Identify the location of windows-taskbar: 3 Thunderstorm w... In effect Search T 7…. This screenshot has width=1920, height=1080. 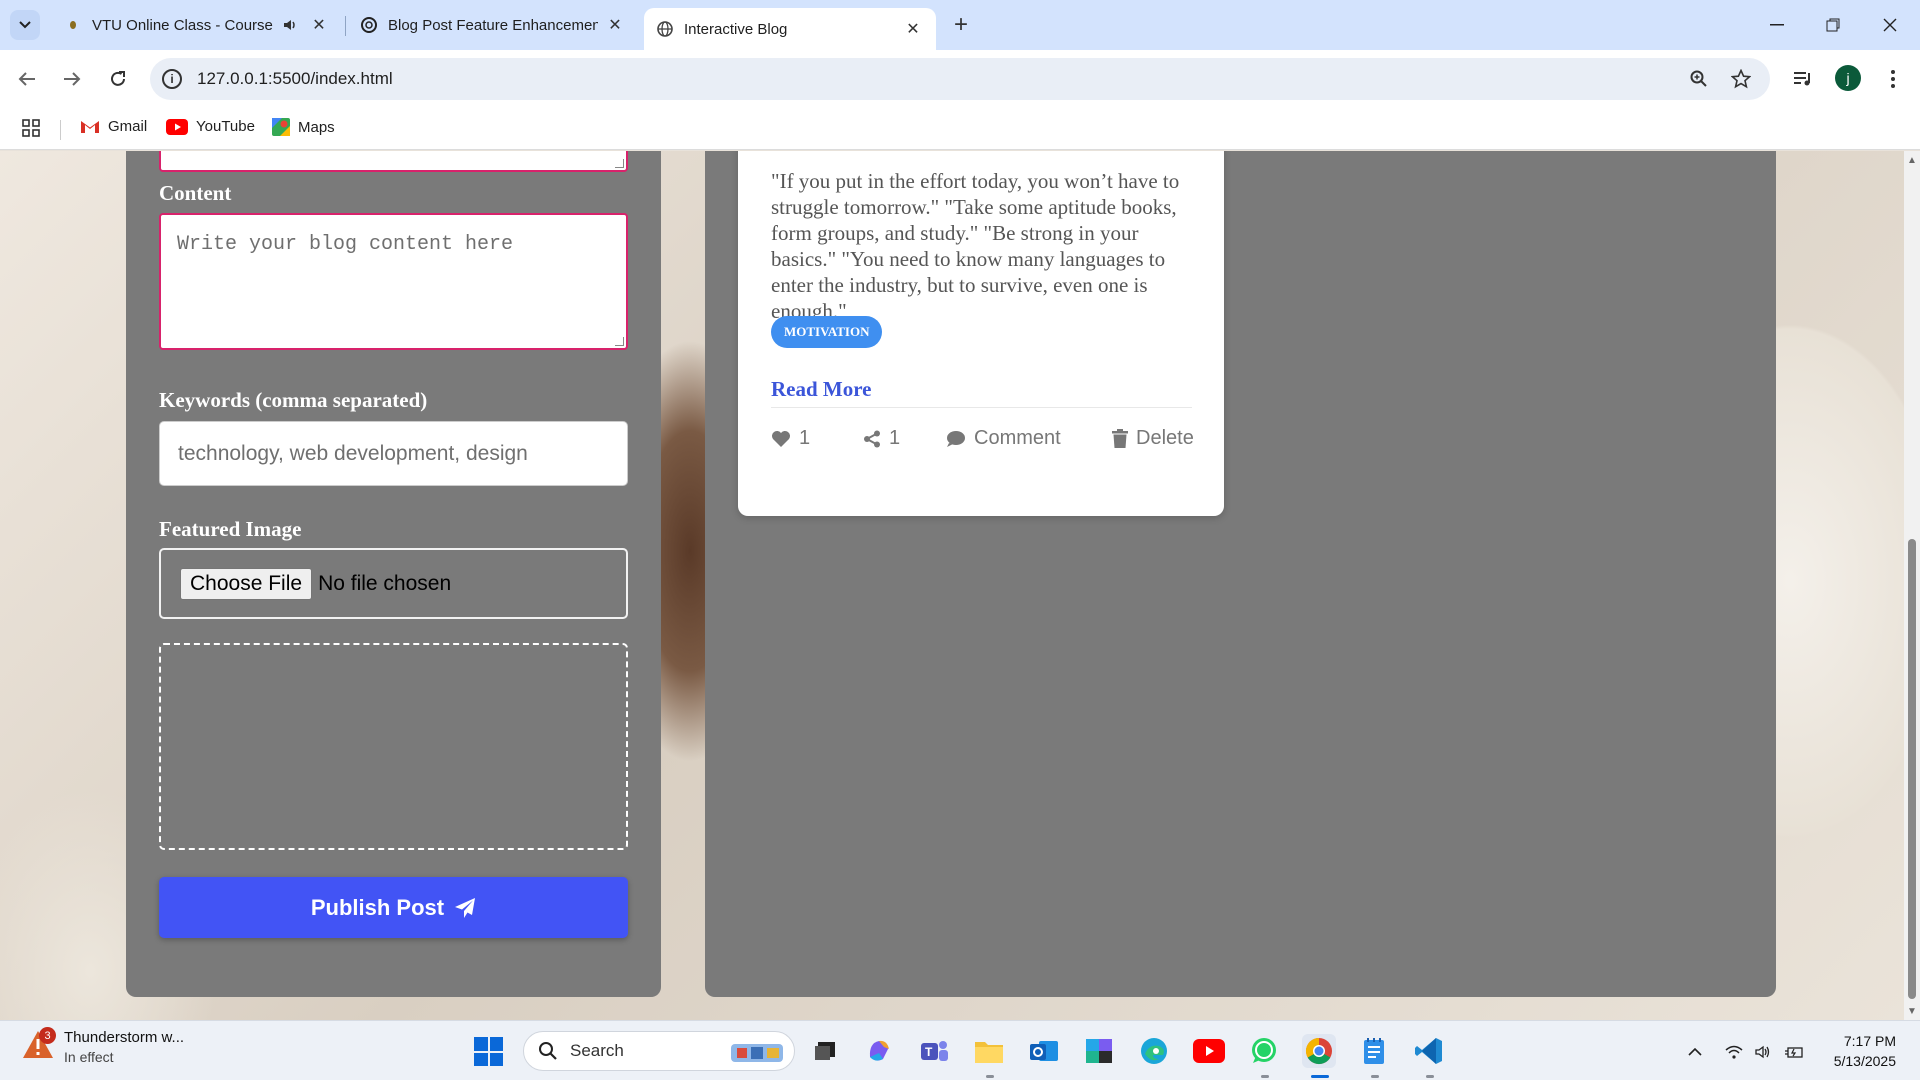
(960, 1050).